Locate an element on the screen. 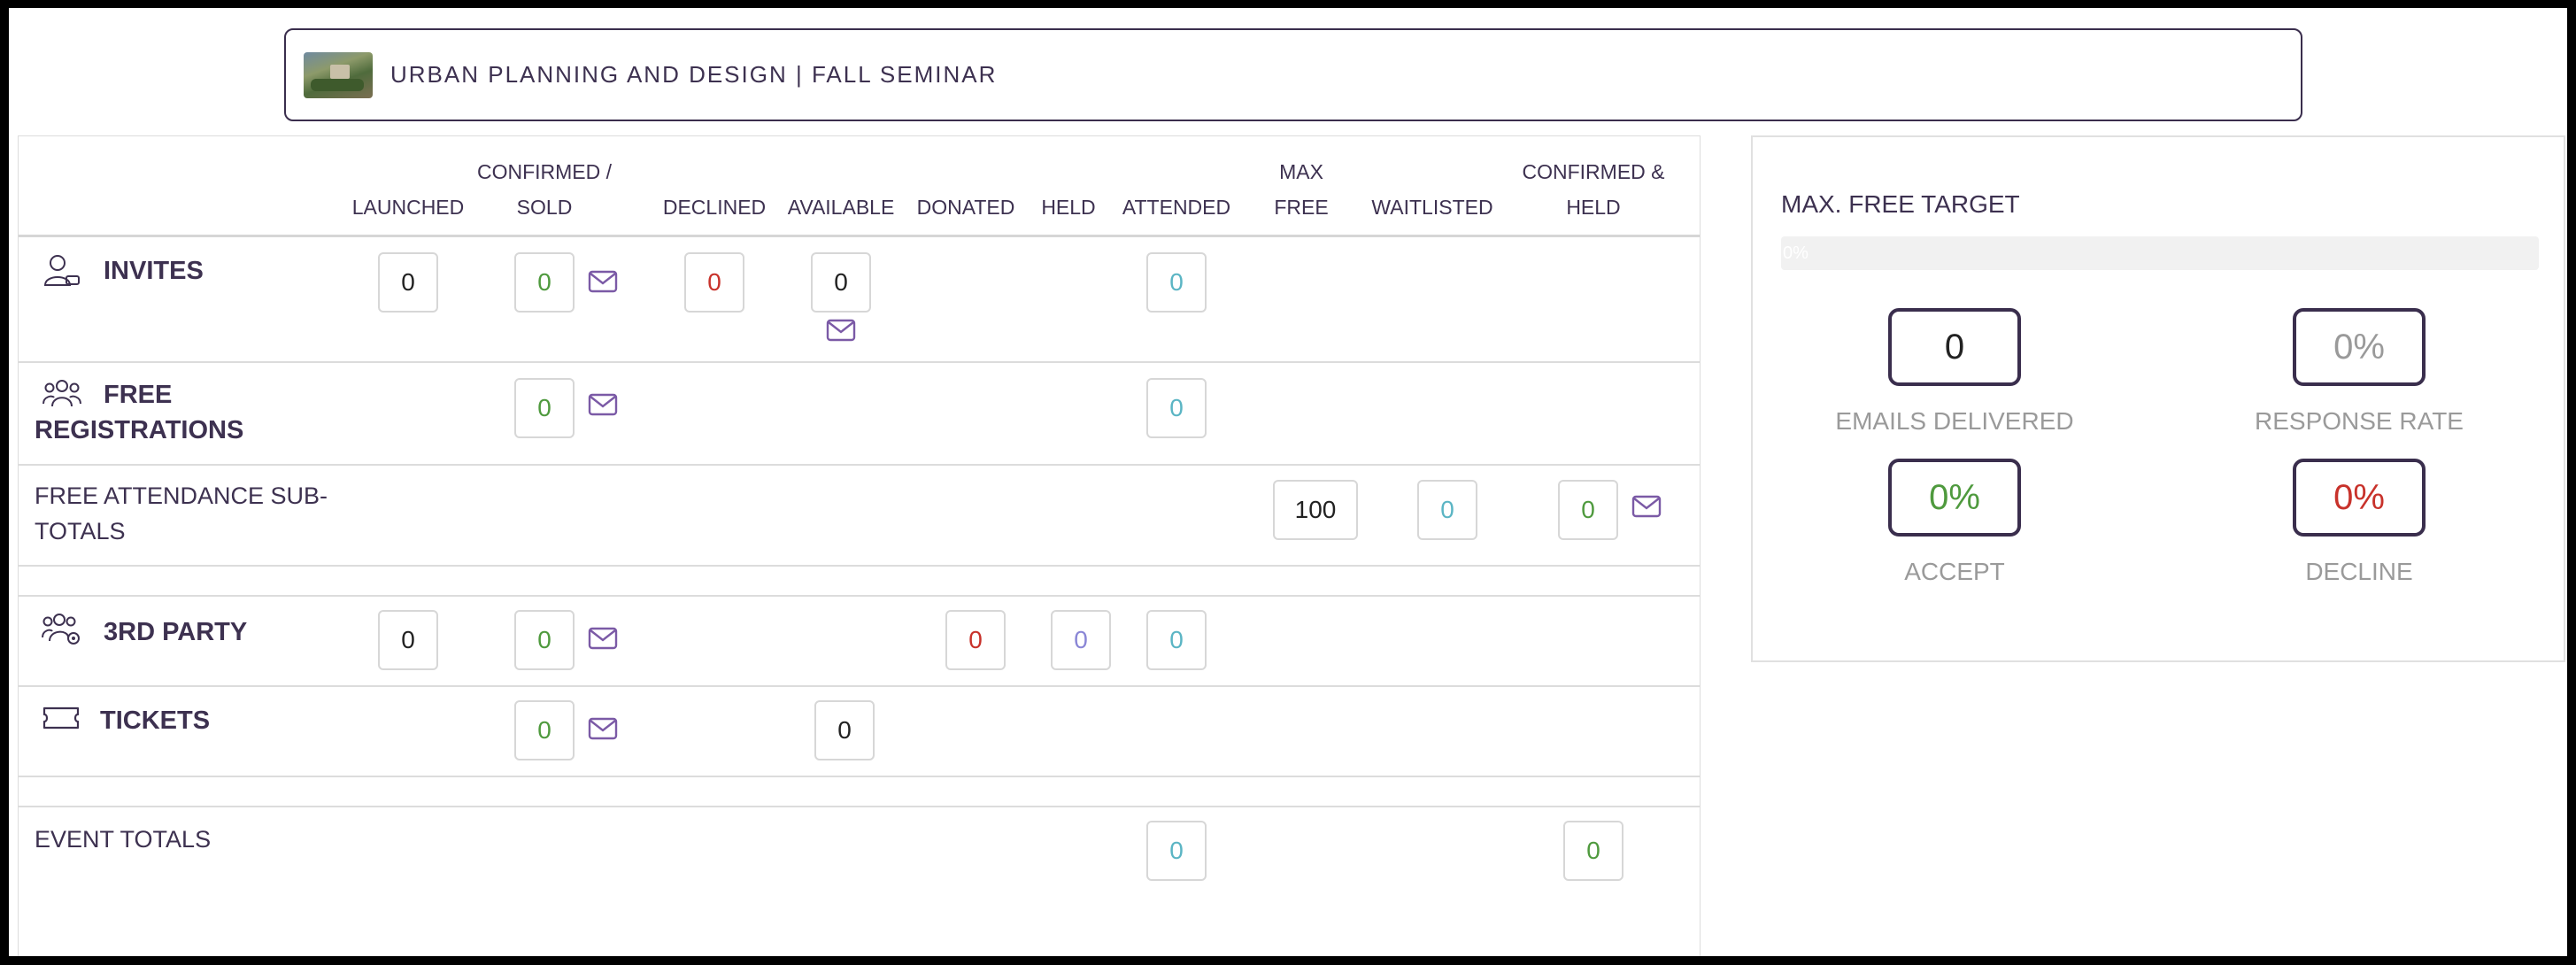 The width and height of the screenshot is (2576, 965). ticket-icon is located at coordinates (61, 718).